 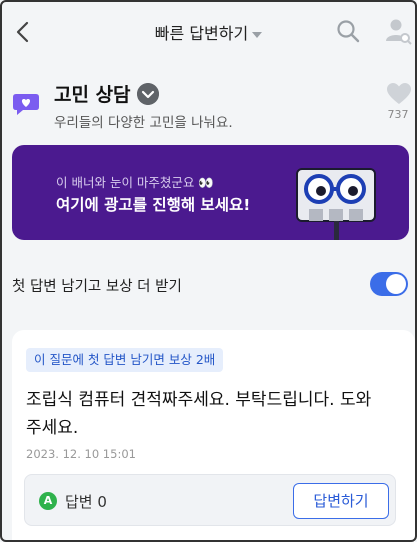 What do you see at coordinates (148, 94) in the screenshot?
I see `verified-check-icon` at bounding box center [148, 94].